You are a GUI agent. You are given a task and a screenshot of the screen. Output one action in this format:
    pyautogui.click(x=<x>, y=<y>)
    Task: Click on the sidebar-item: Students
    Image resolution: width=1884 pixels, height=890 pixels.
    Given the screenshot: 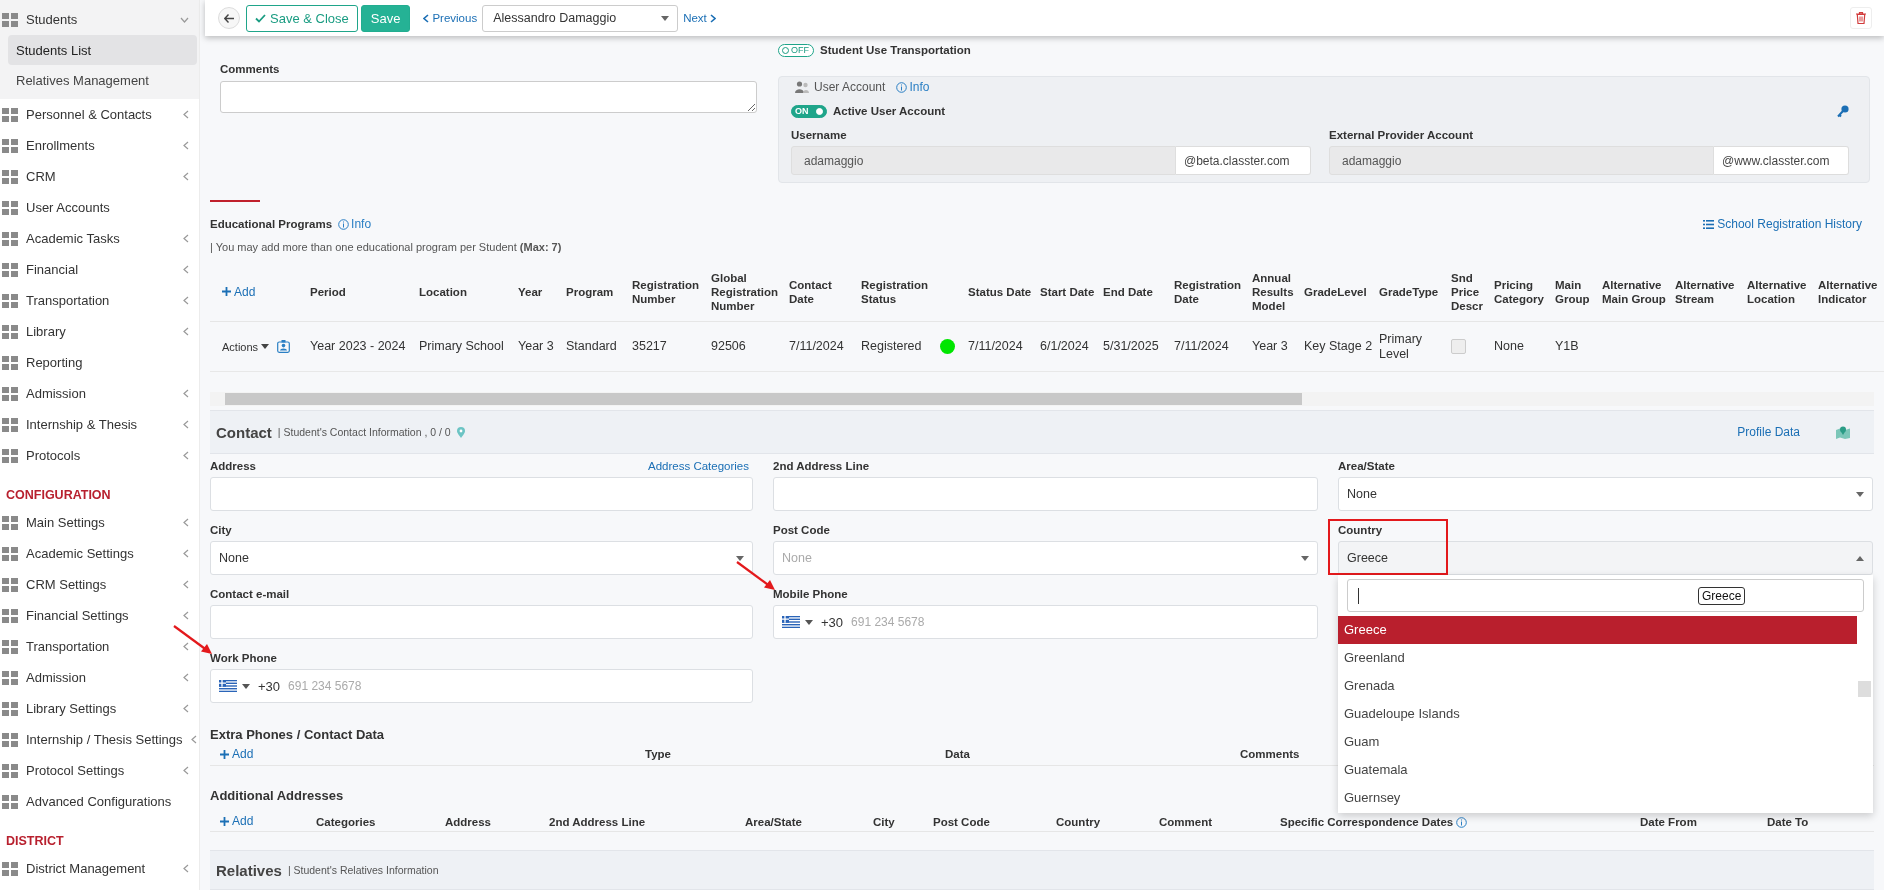 What is the action you would take?
    pyautogui.click(x=99, y=19)
    